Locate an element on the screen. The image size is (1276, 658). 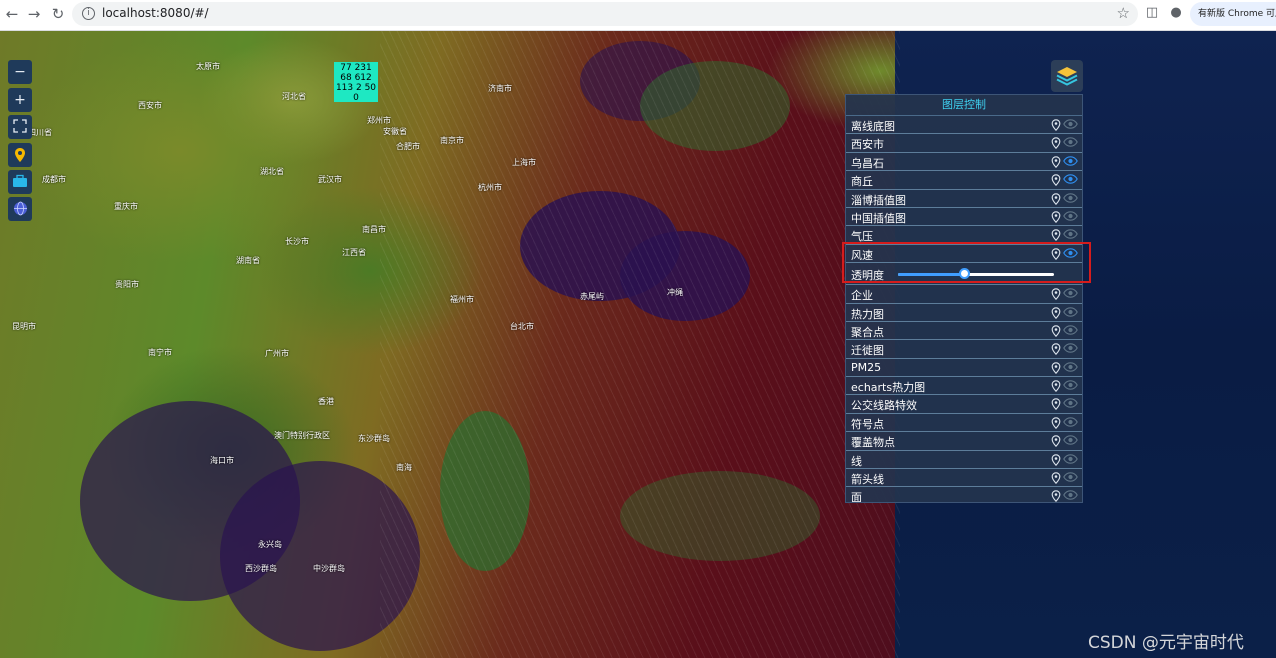
fullscreen-button is located at coordinates (20, 127).